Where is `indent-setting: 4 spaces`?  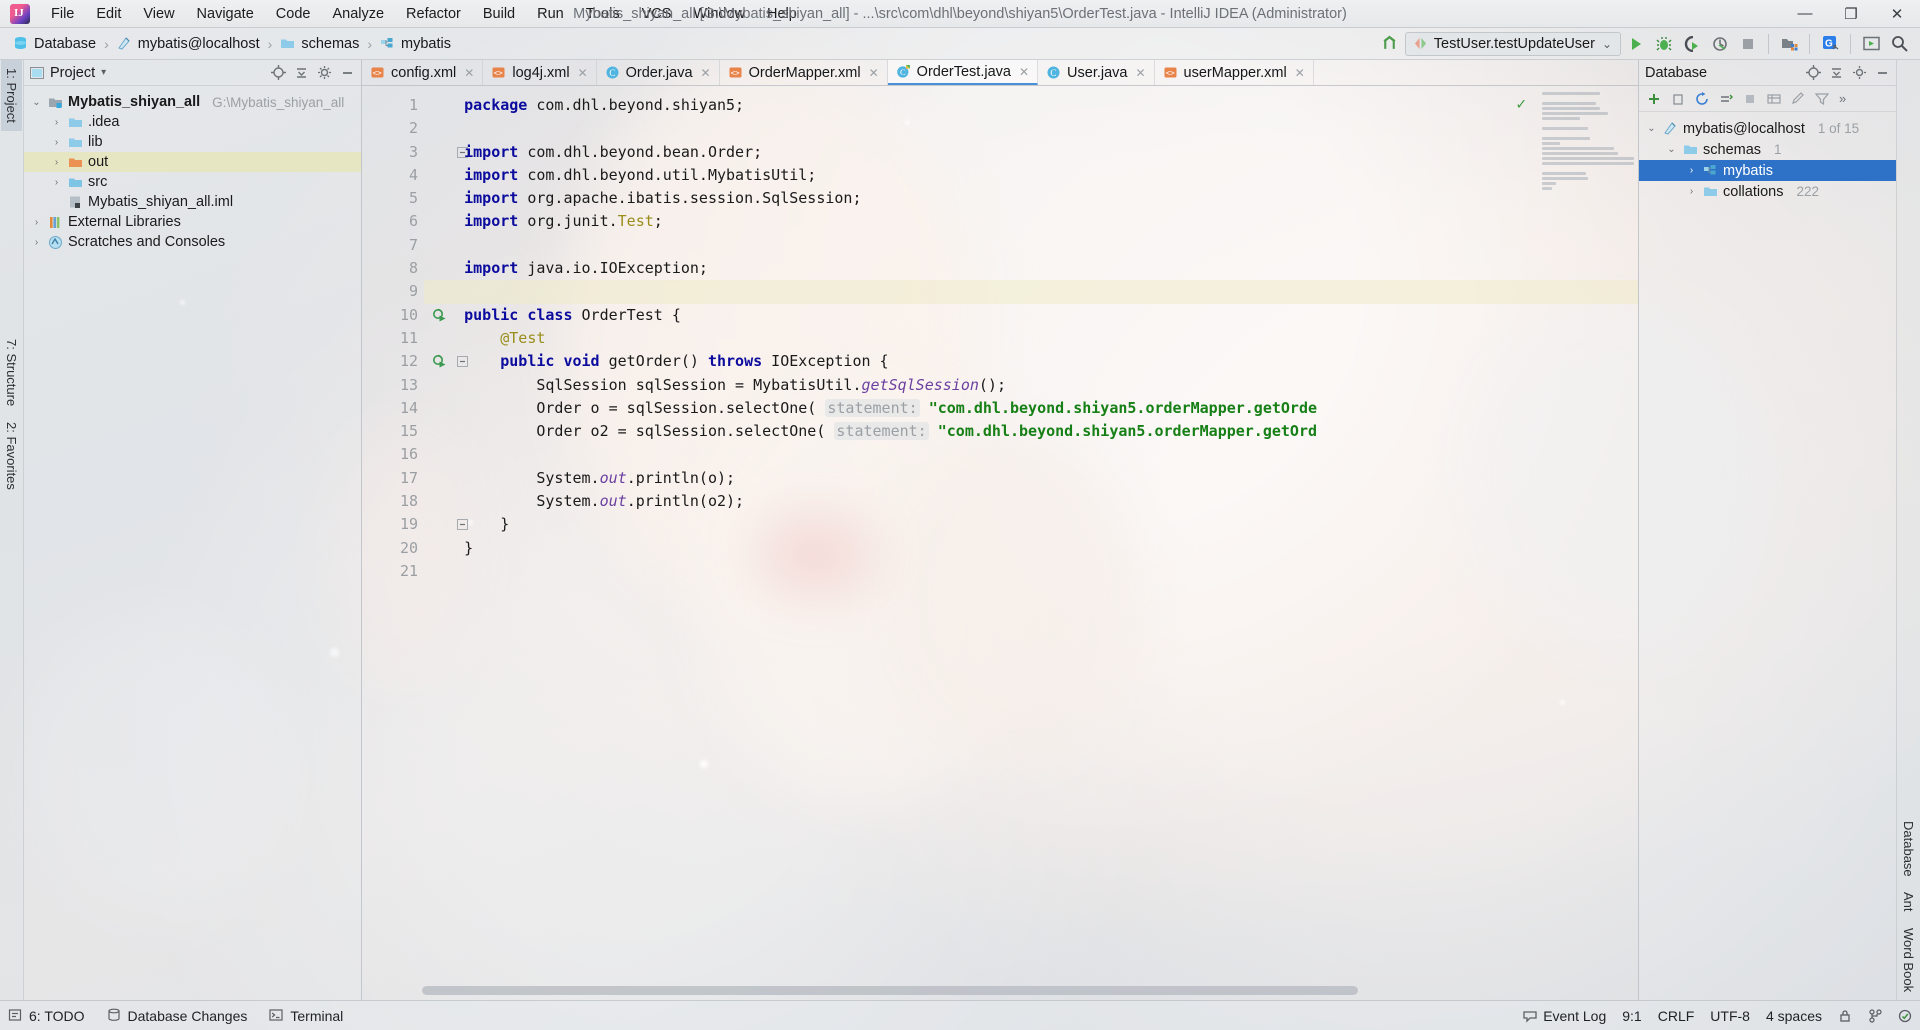
indent-setting: 4 spaces is located at coordinates (1794, 1016).